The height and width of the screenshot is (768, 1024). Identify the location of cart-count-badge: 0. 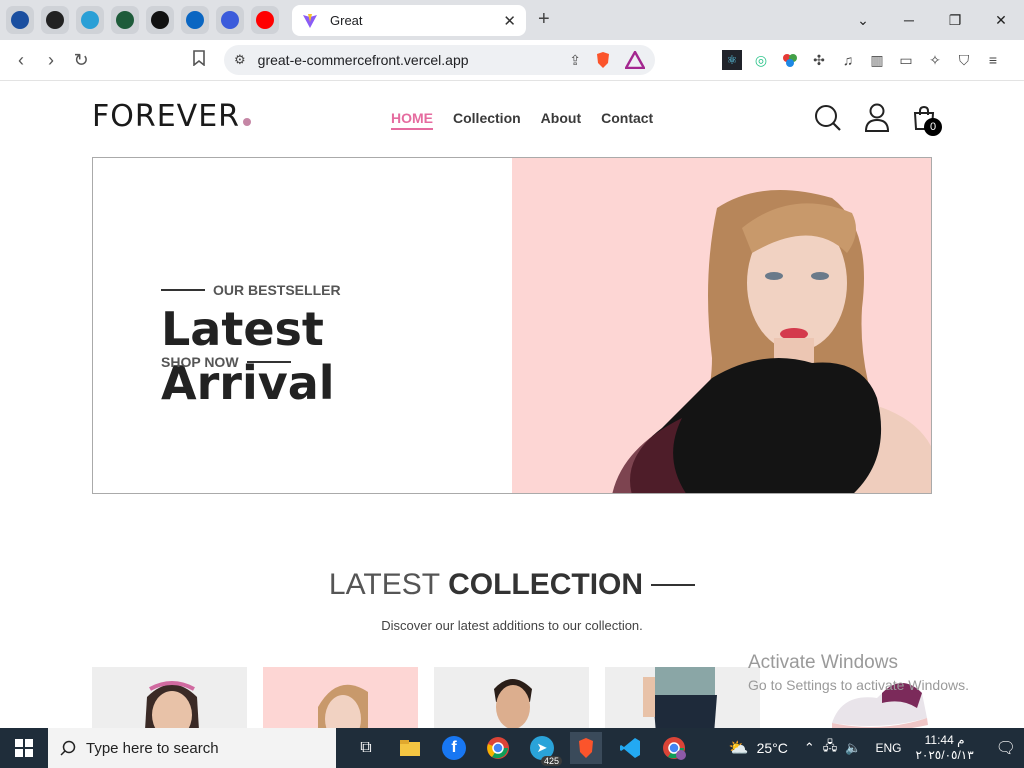
(933, 127).